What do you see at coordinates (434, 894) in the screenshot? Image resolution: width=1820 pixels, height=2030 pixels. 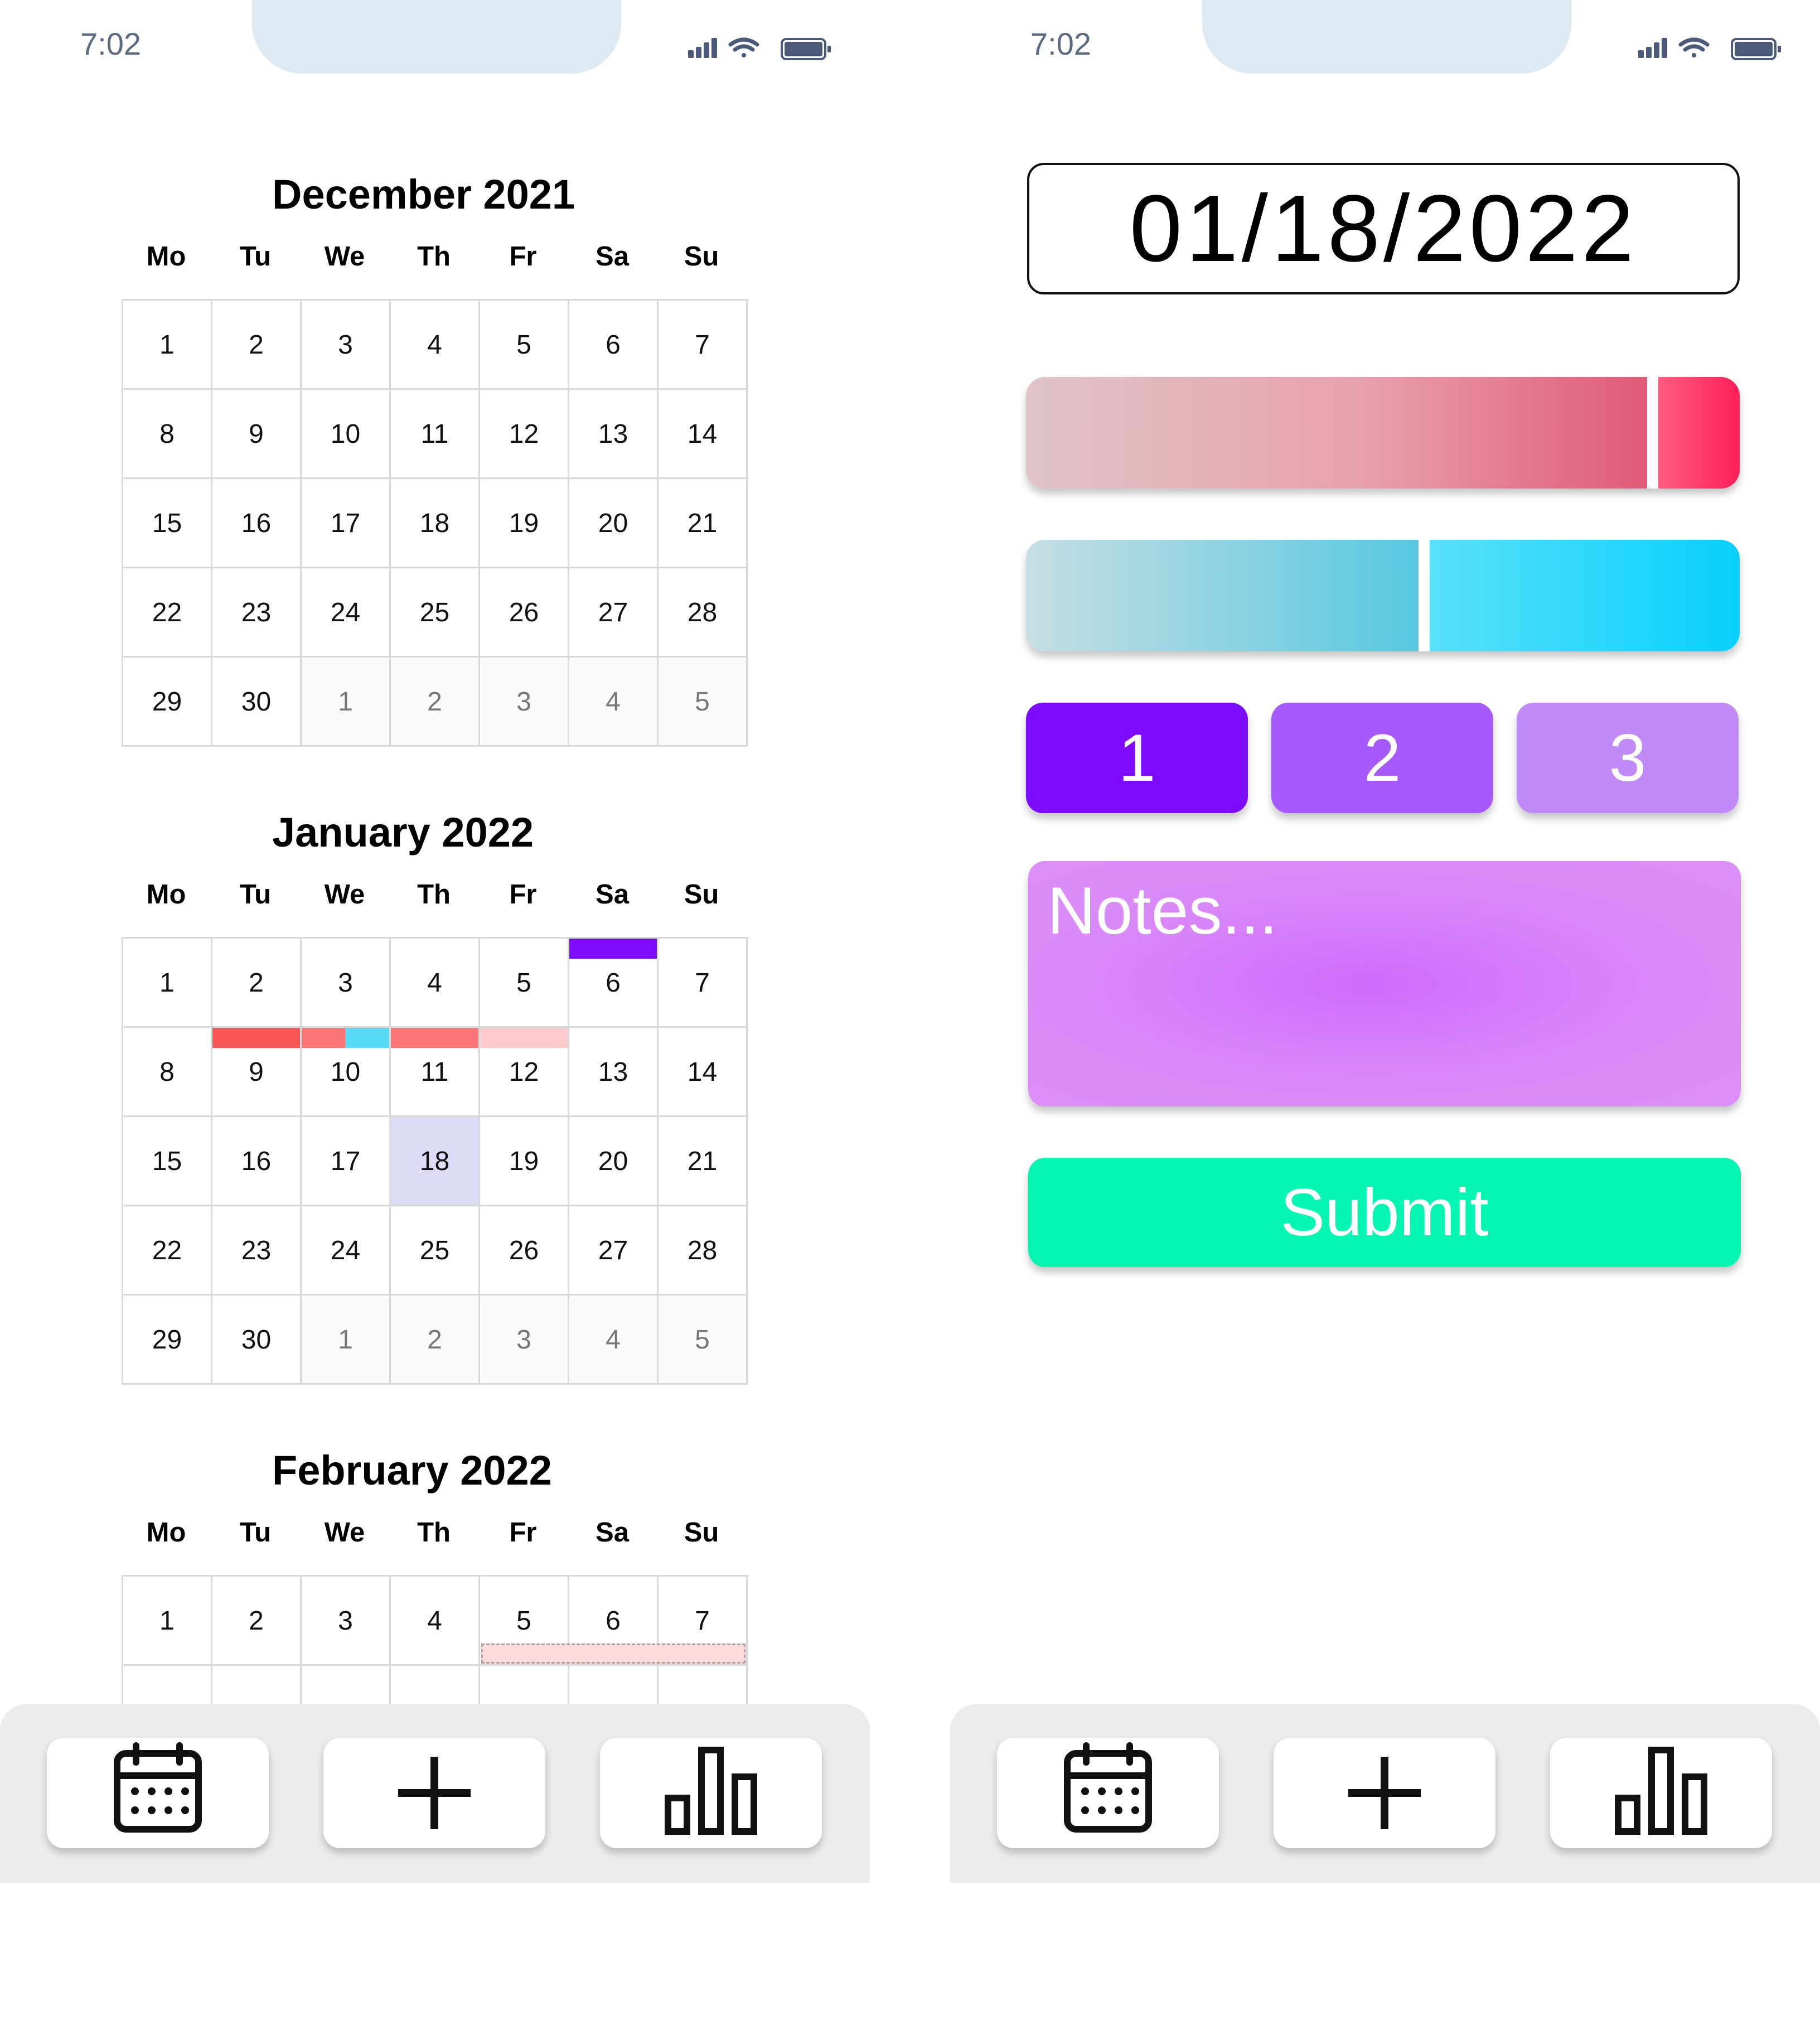 I see `weekday-label: Th` at bounding box center [434, 894].